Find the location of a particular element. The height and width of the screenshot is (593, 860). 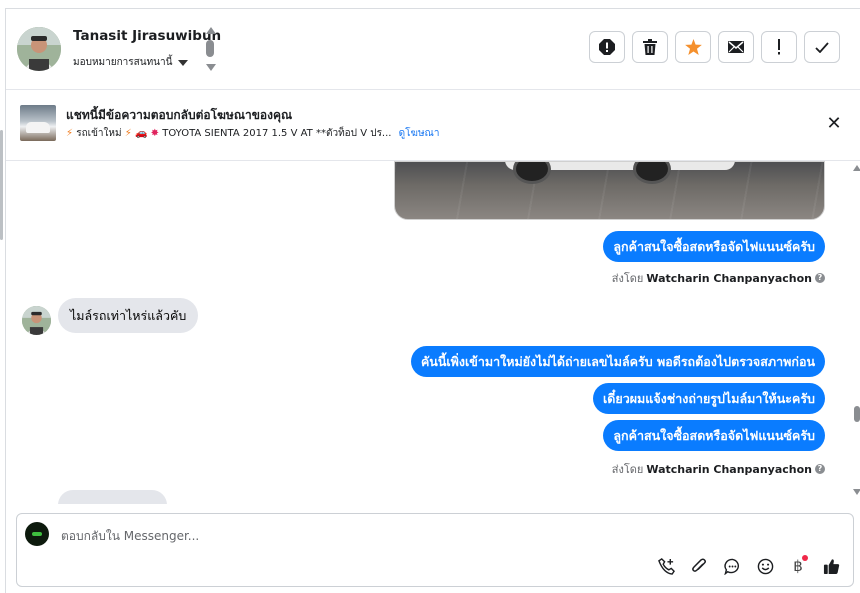

reply-input is located at coordinates (341, 536).